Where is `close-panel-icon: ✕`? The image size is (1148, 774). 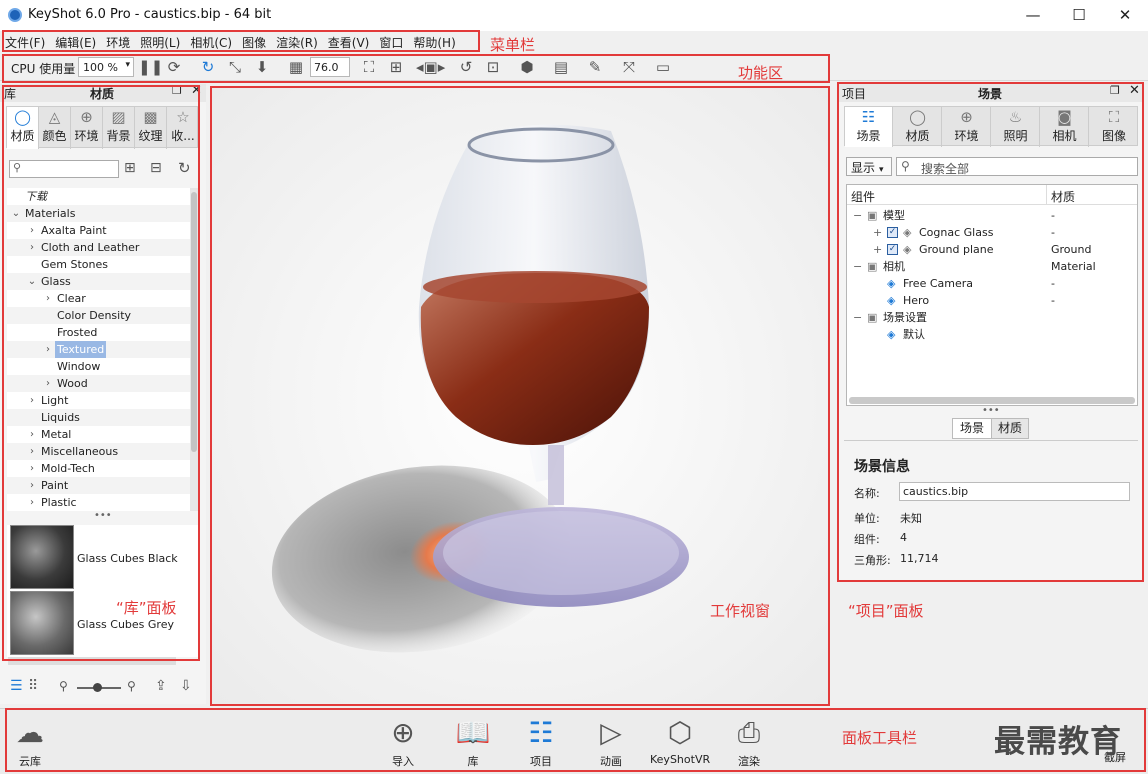 close-panel-icon: ✕ is located at coordinates (1134, 90).